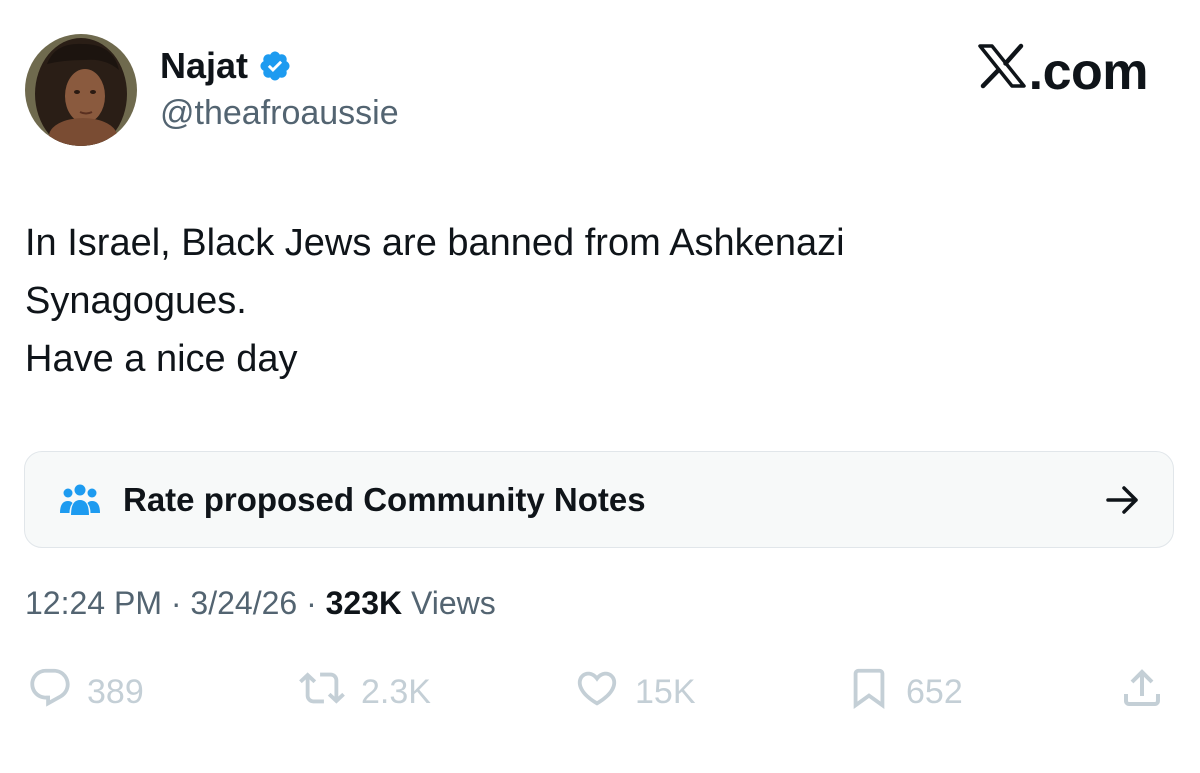 This screenshot has height=773, width=1200. I want to click on site-logo-suffix: .com, so click(1088, 72).